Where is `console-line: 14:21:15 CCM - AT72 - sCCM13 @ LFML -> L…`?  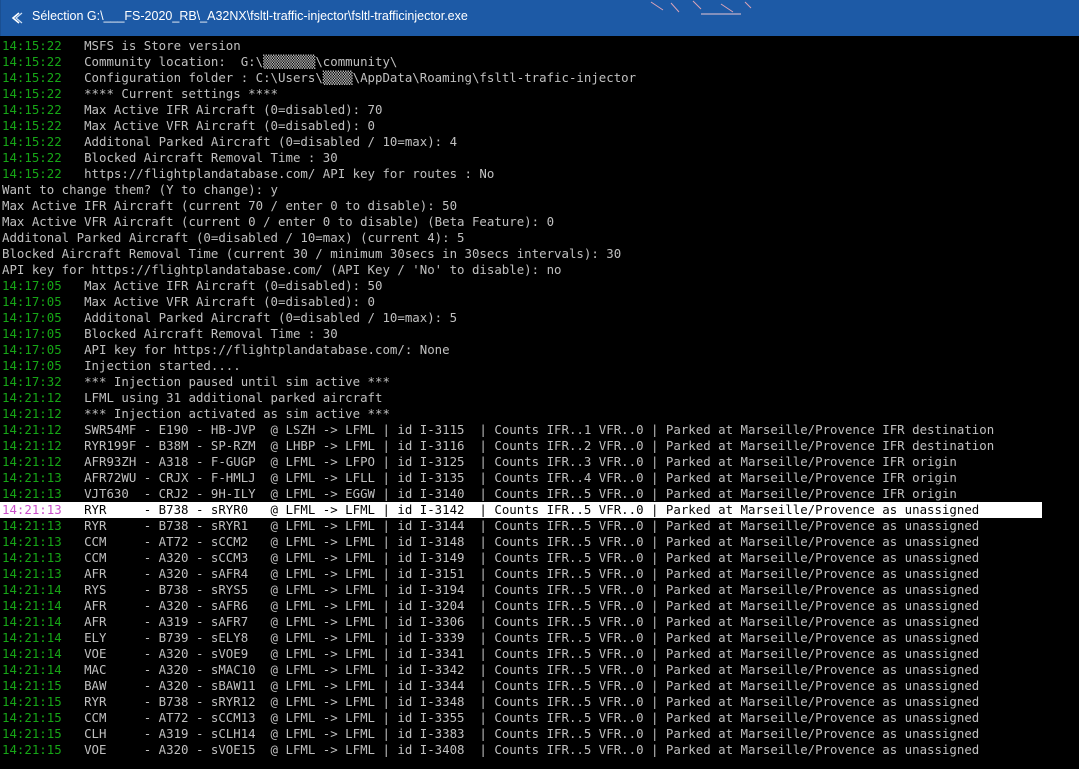 console-line: 14:21:15 CCM - AT72 - sCCM13 @ LFML -> L… is located at coordinates (490, 718).